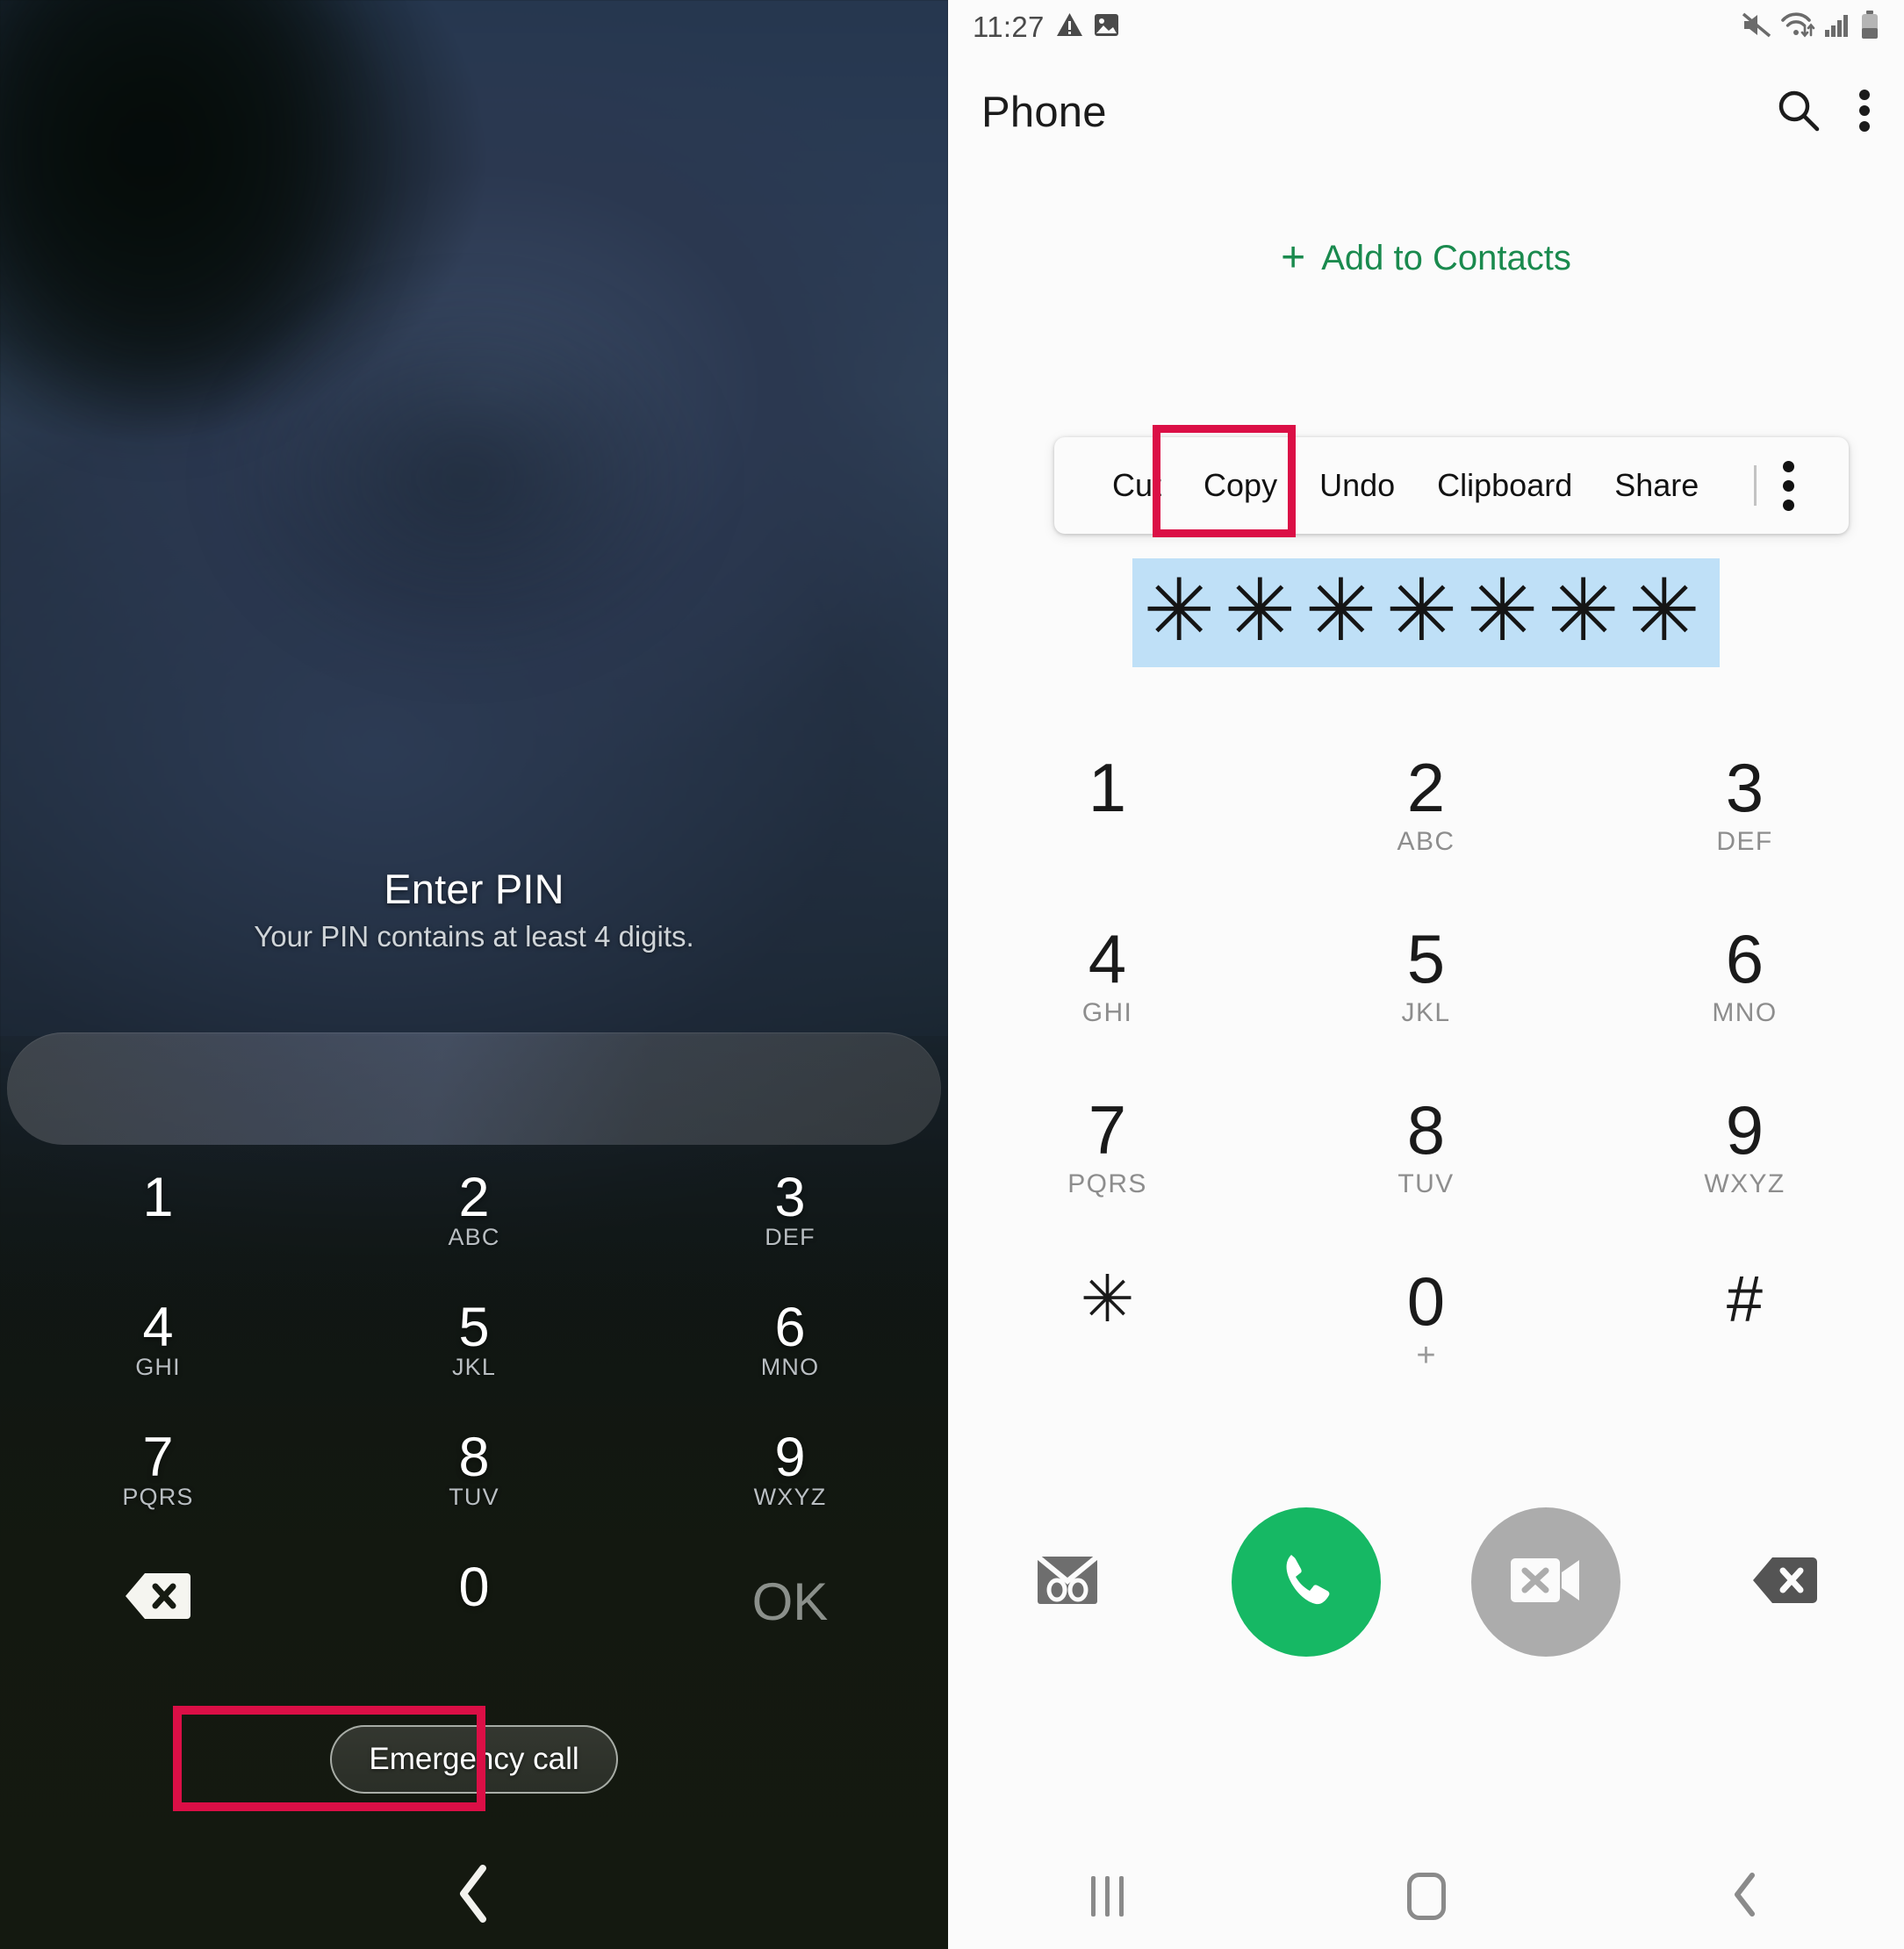 This screenshot has height=1949, width=1904. I want to click on dialpad-key-7-letters: PQRS, so click(1107, 1183).